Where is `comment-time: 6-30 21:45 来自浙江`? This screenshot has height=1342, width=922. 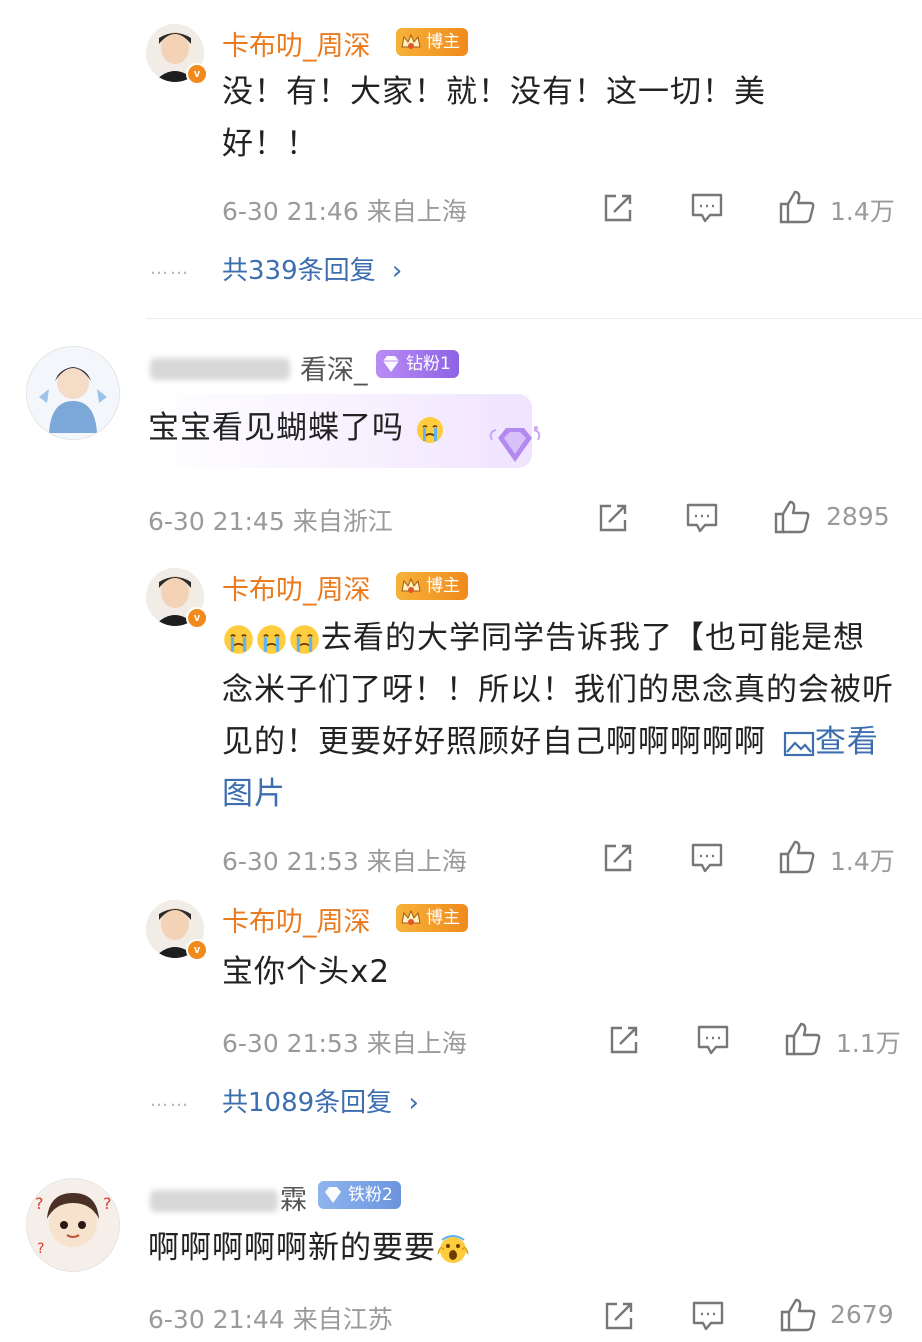
comment-time: 6-30 21:45 来自浙江 is located at coordinates (270, 521).